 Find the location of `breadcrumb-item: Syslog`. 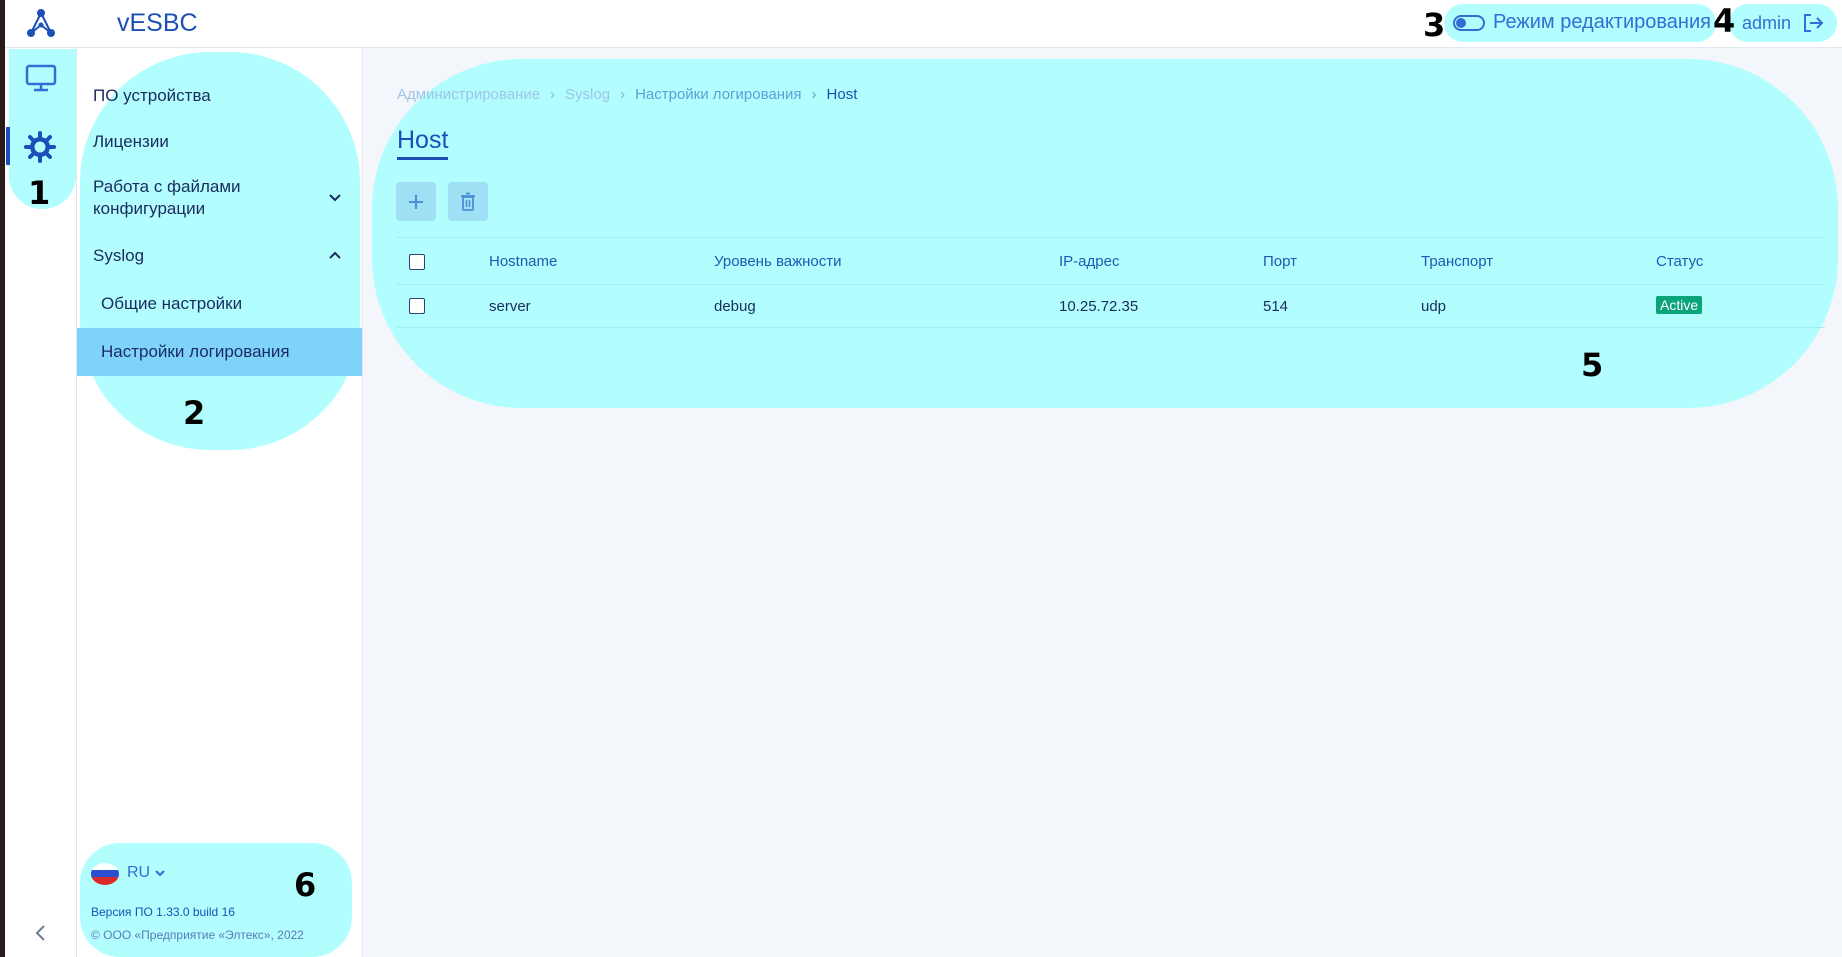

breadcrumb-item: Syslog is located at coordinates (587, 94).